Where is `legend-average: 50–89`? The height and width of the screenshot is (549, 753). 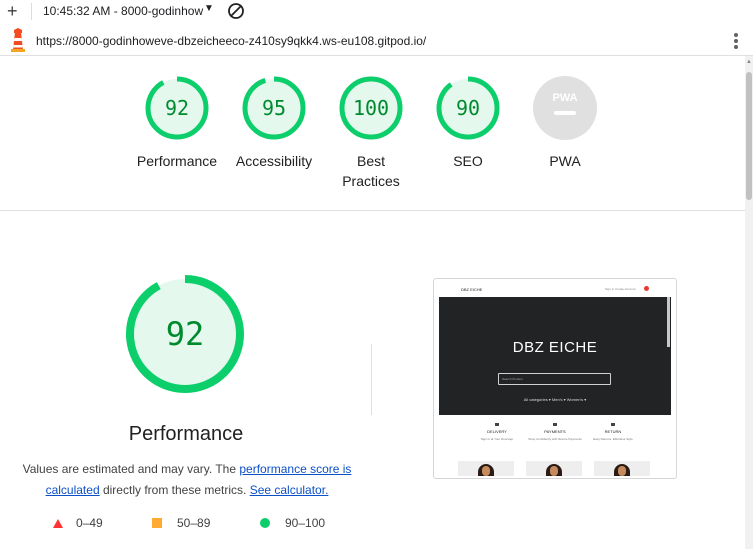 legend-average: 50–89 is located at coordinates (181, 523).